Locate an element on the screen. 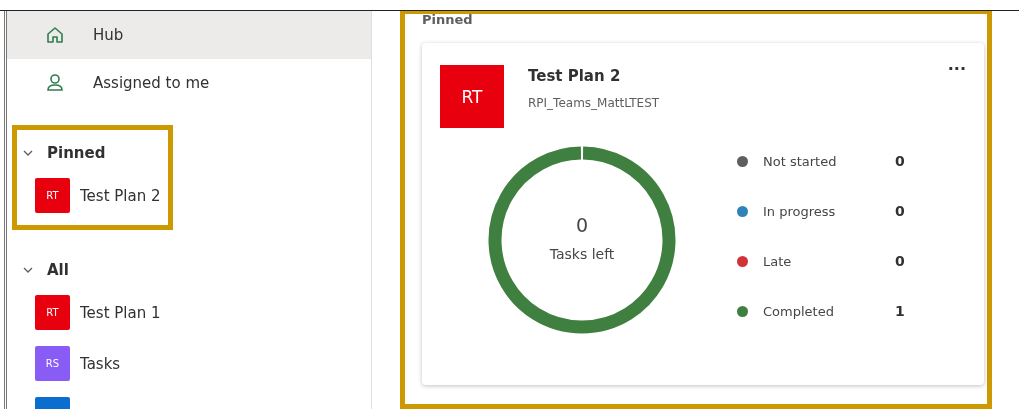 The height and width of the screenshot is (409, 1019). plan-item: RT Test Plan 1 is located at coordinates (92, 312).